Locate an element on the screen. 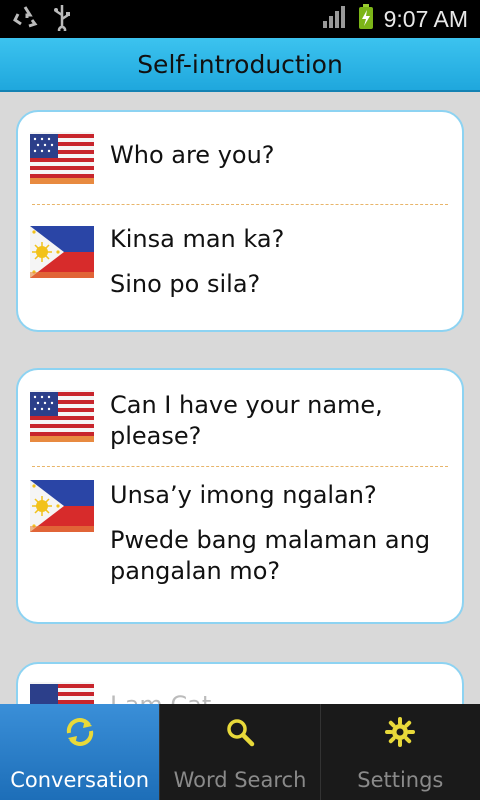  recycle-icon is located at coordinates (25, 19).